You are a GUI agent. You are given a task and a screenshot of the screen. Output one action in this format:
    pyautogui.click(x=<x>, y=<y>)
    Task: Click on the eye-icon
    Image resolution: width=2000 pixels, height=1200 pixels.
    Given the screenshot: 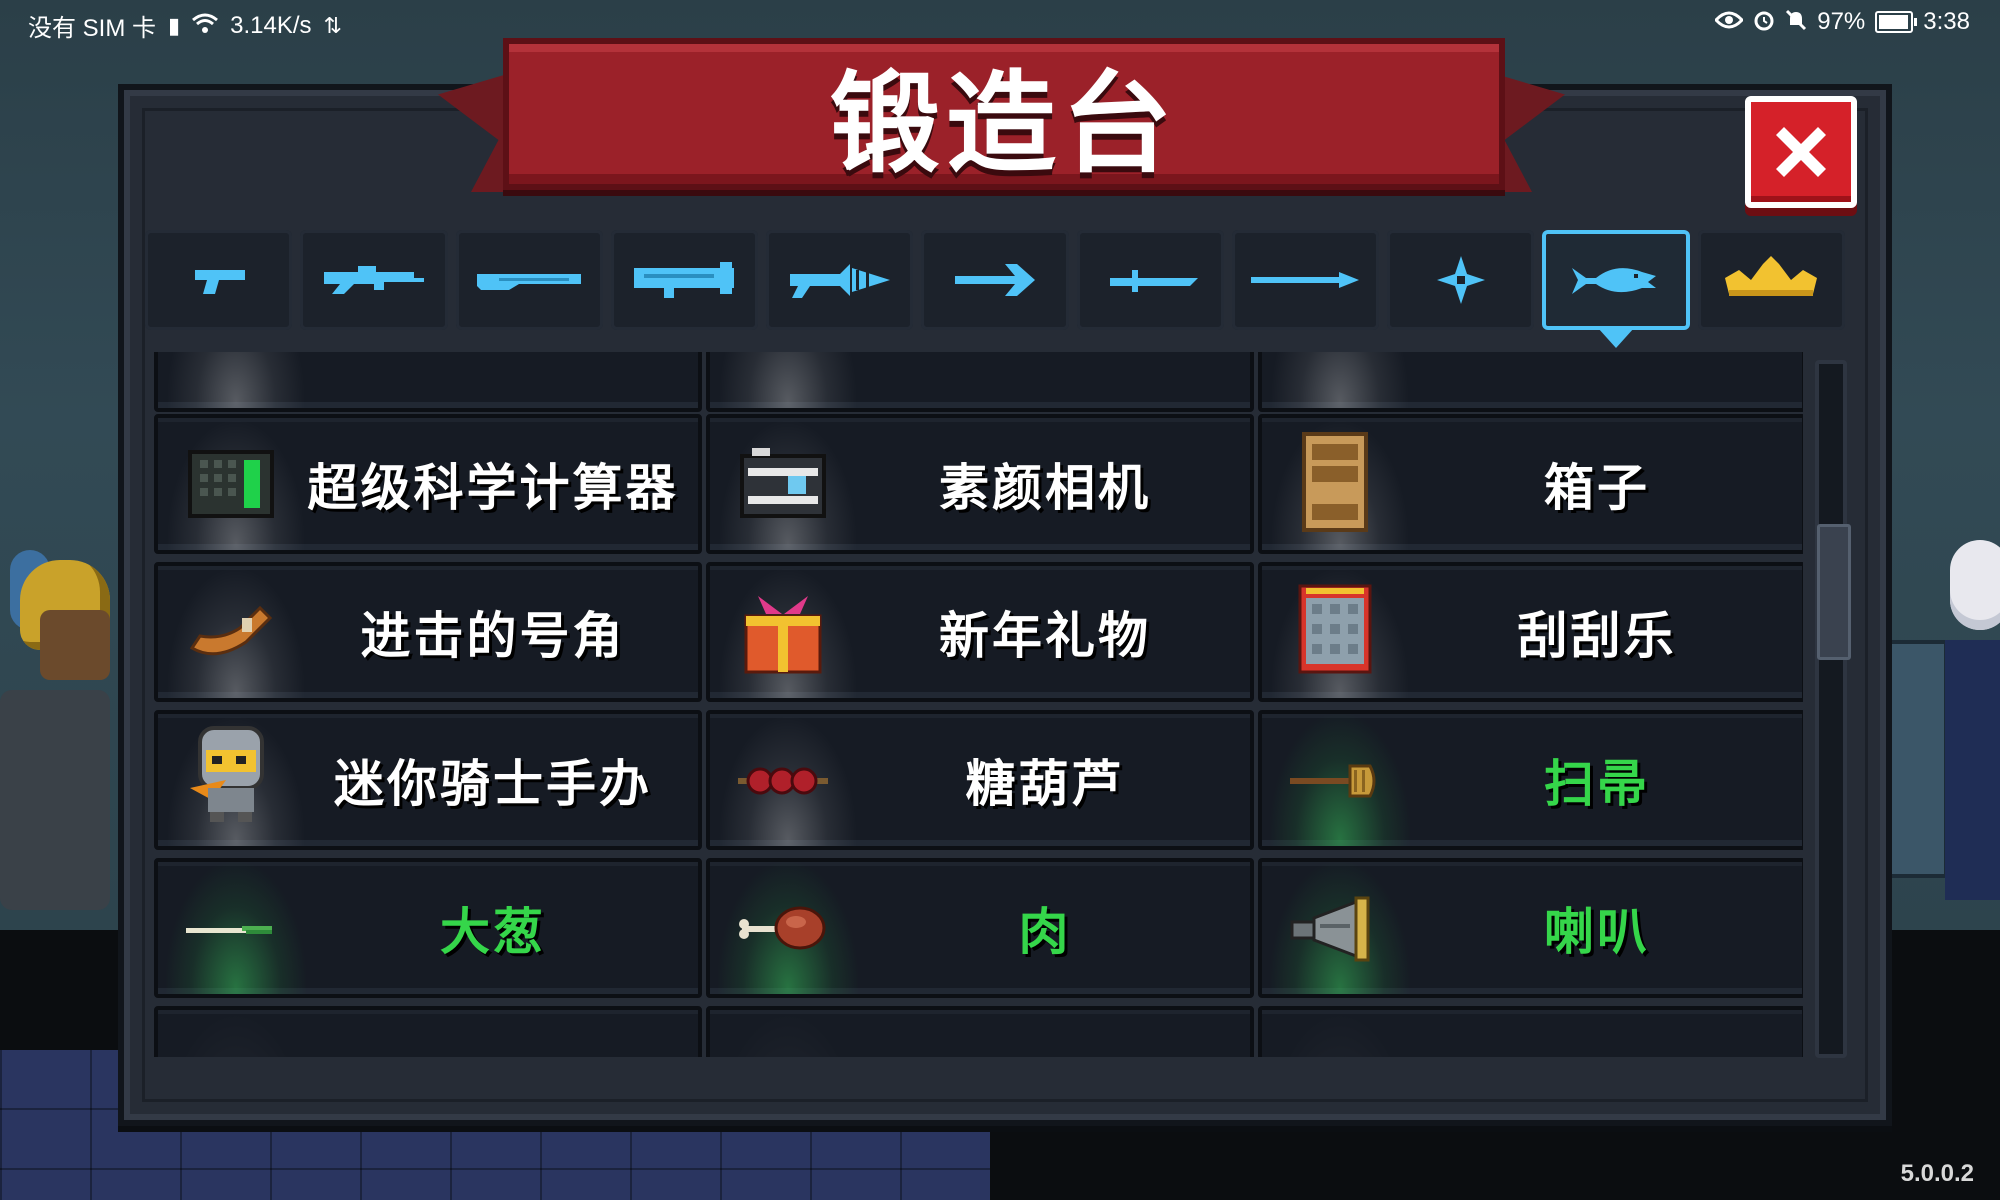 What is the action you would take?
    pyautogui.click(x=1729, y=22)
    